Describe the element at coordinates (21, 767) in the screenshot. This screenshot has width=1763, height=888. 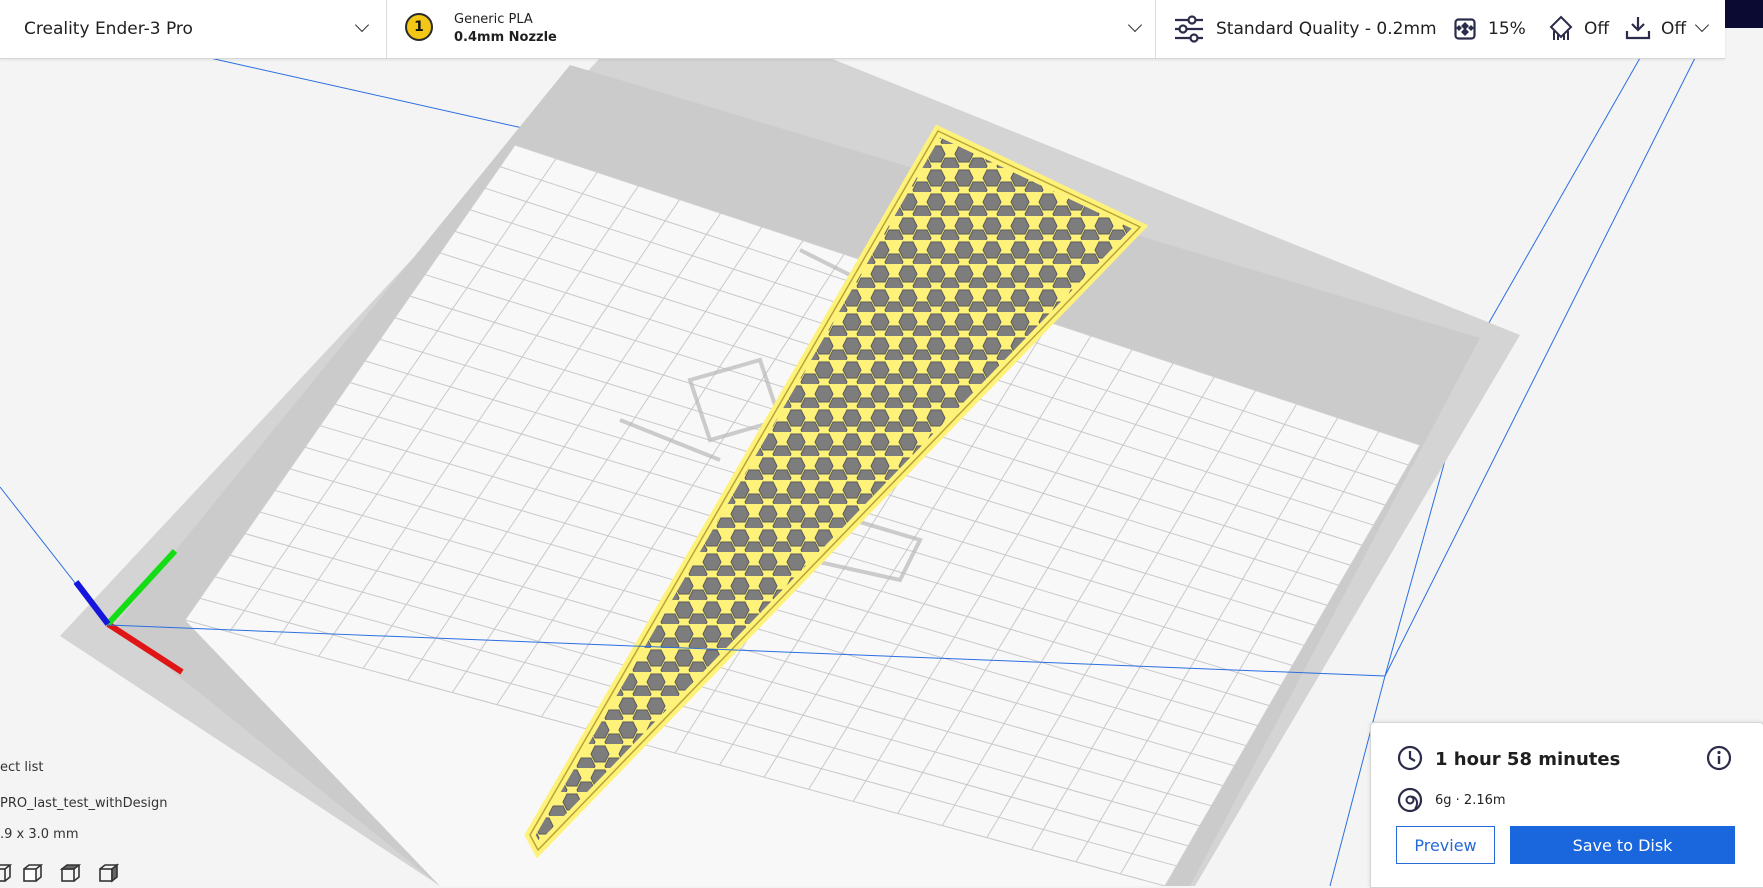
I see `object-list-label: ect list` at that location.